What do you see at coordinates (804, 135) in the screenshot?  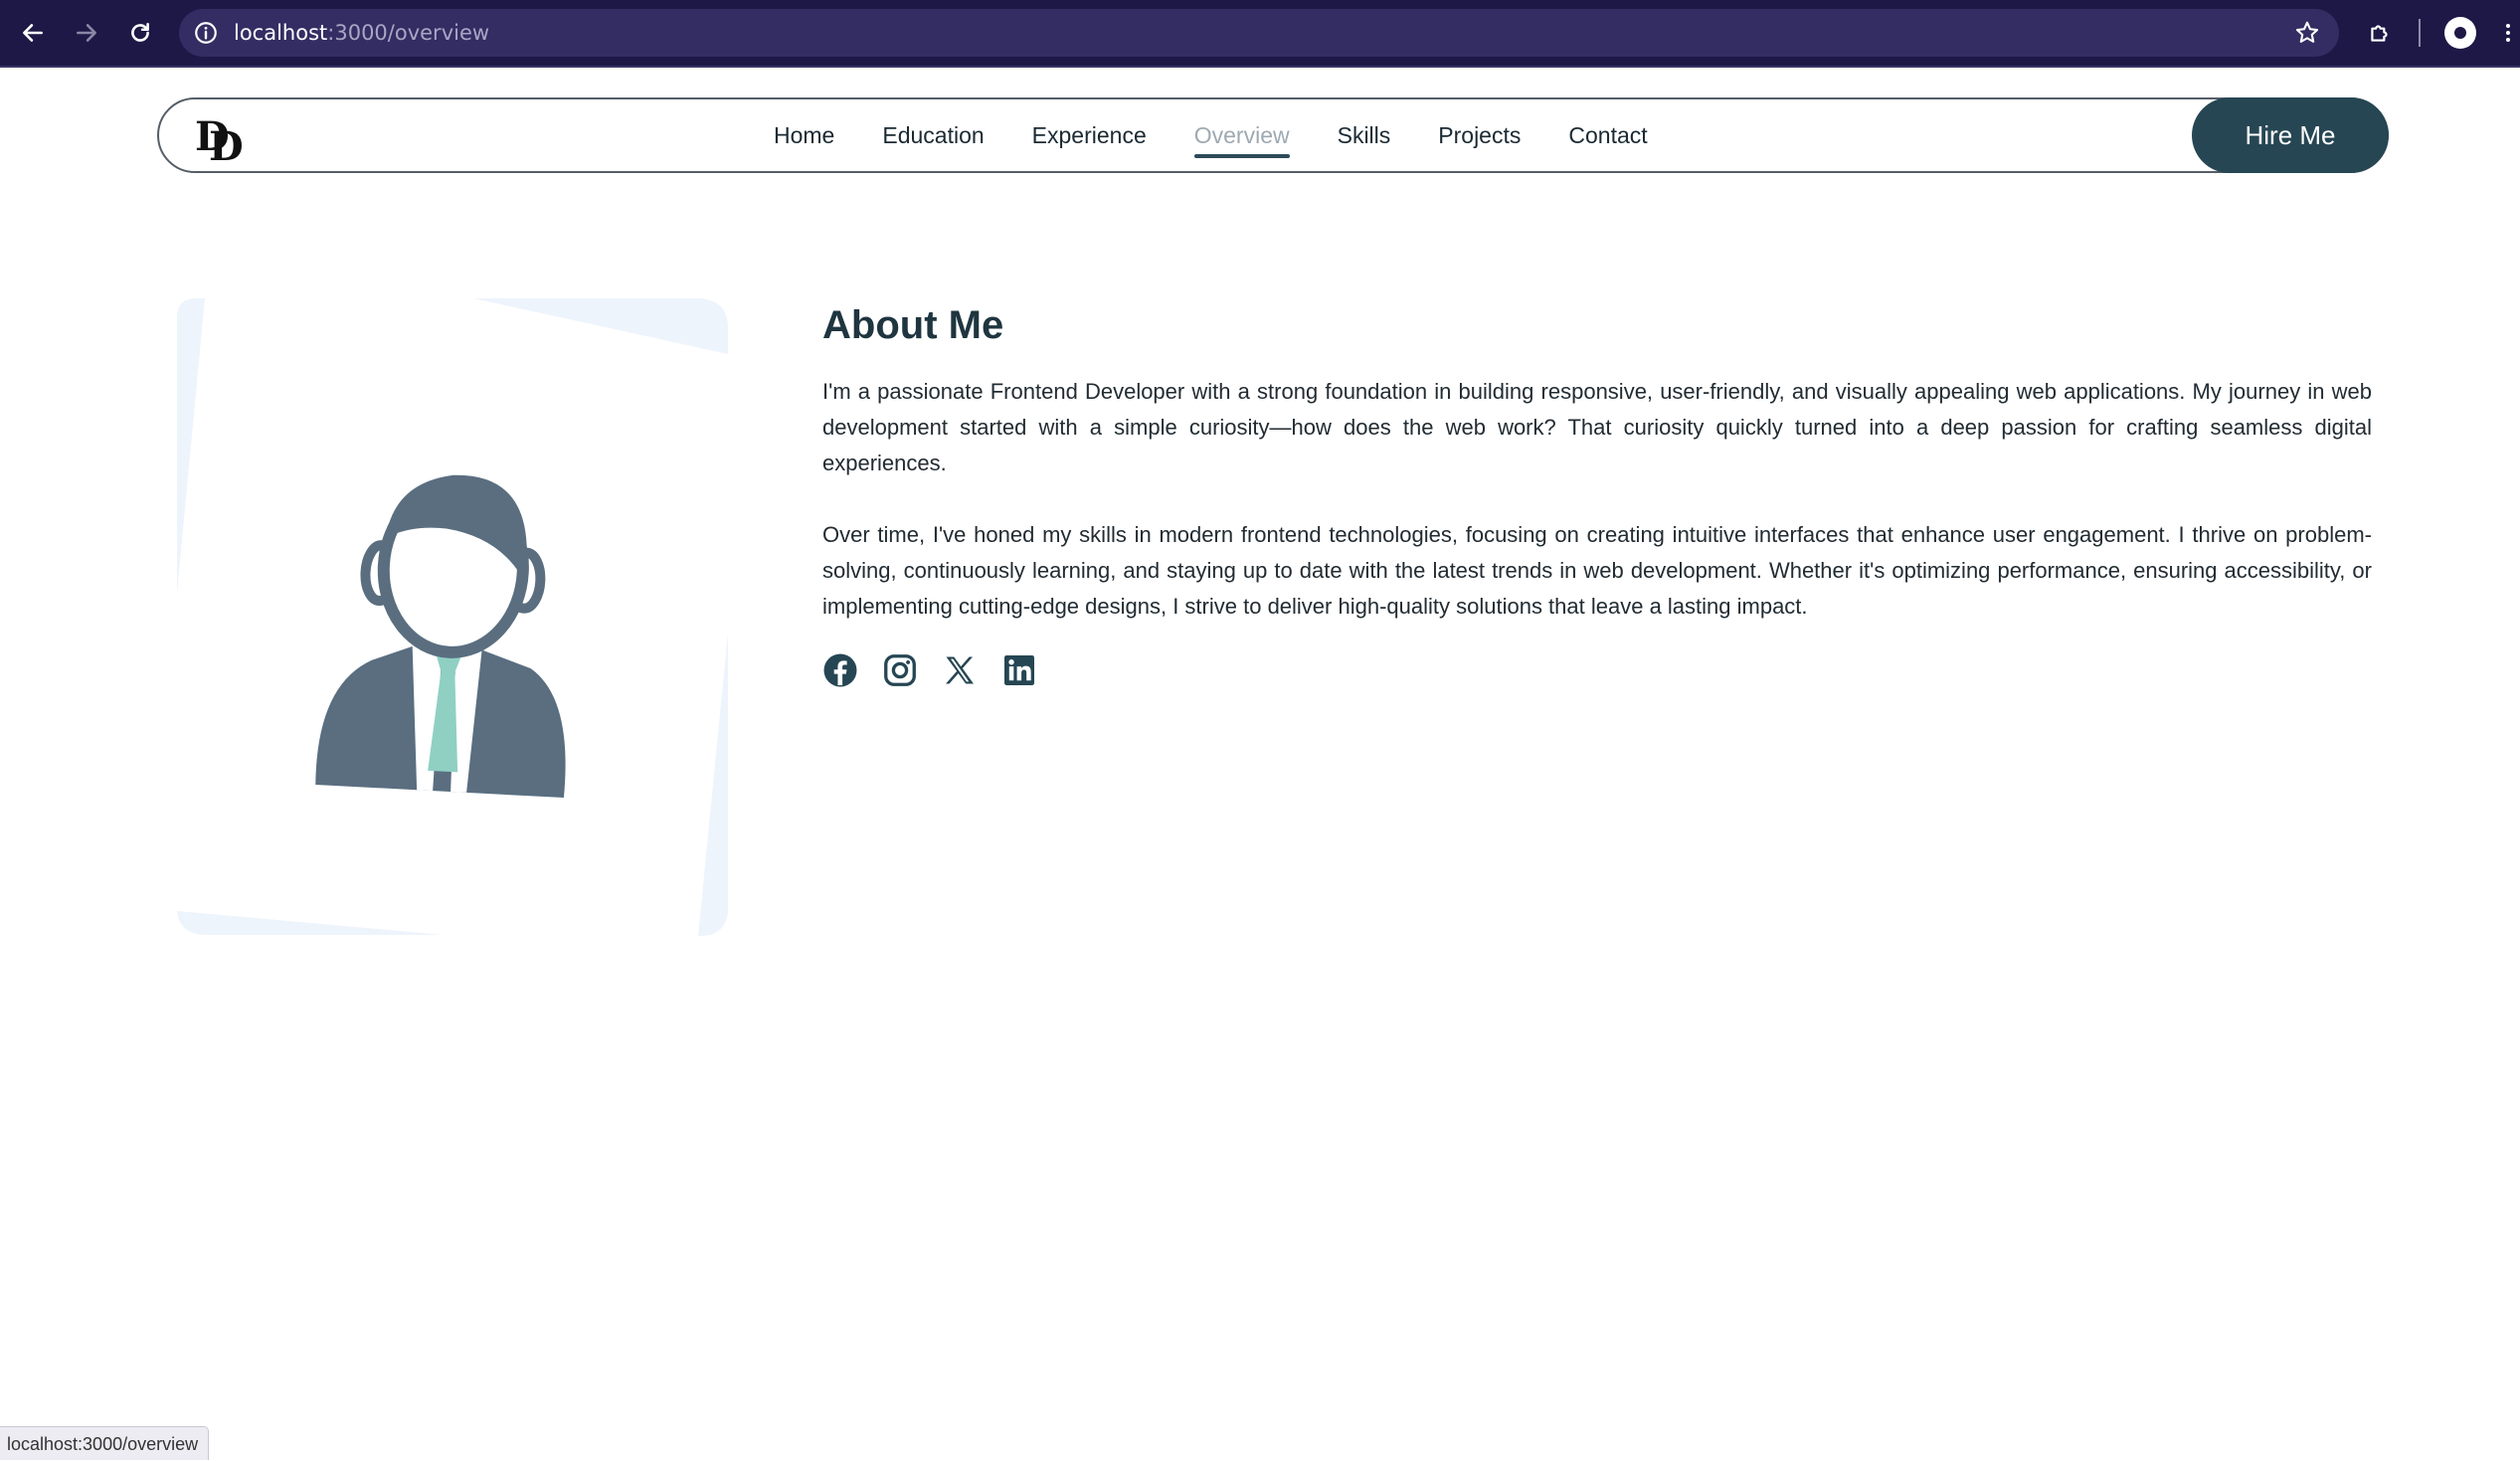 I see `nav-link-home: Home` at bounding box center [804, 135].